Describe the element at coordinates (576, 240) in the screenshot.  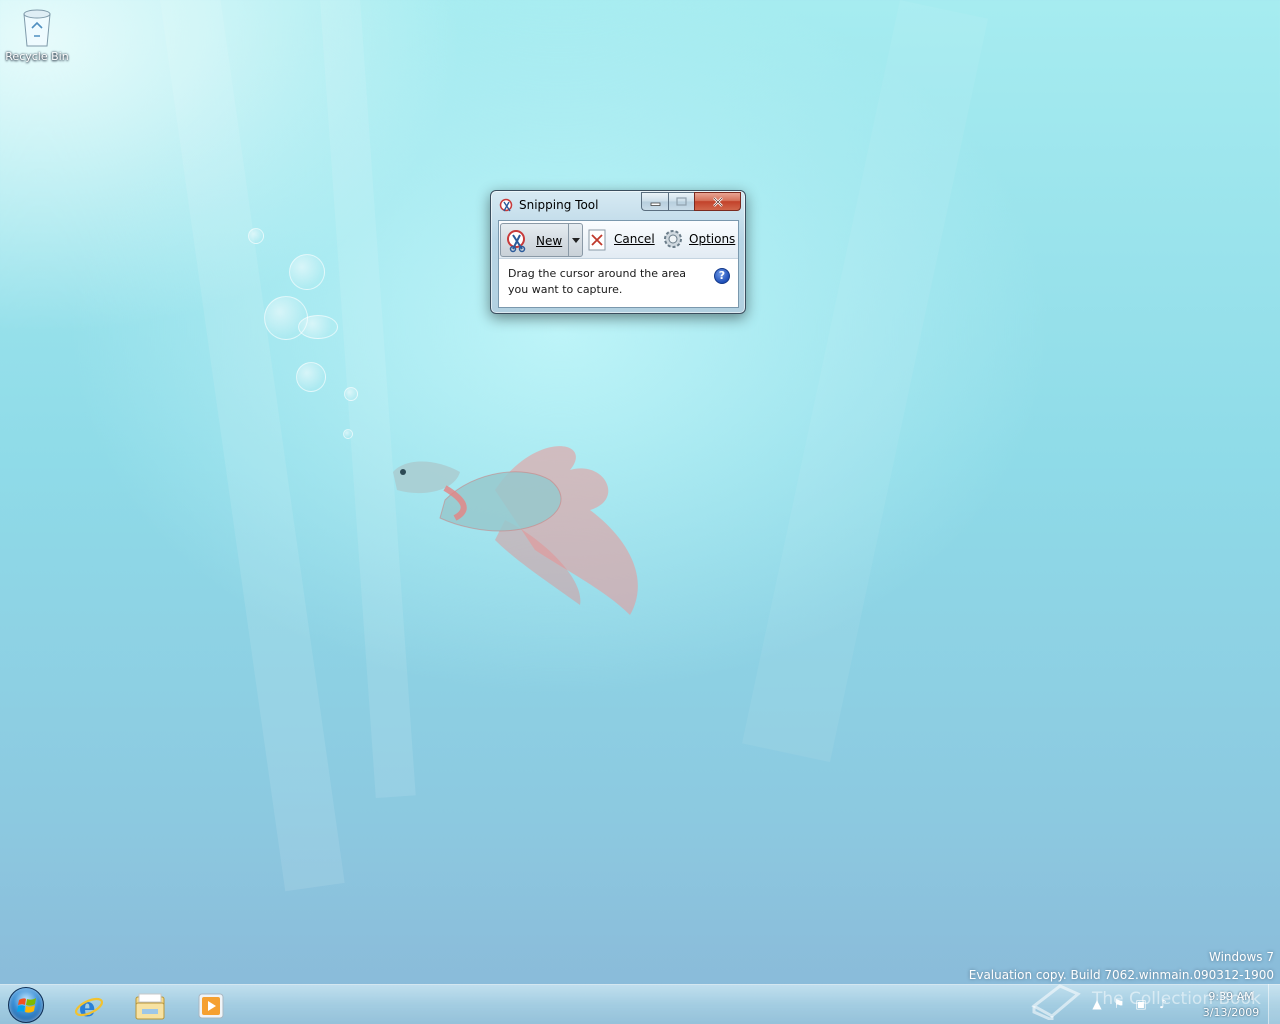
I see `chevron-down-icon` at that location.